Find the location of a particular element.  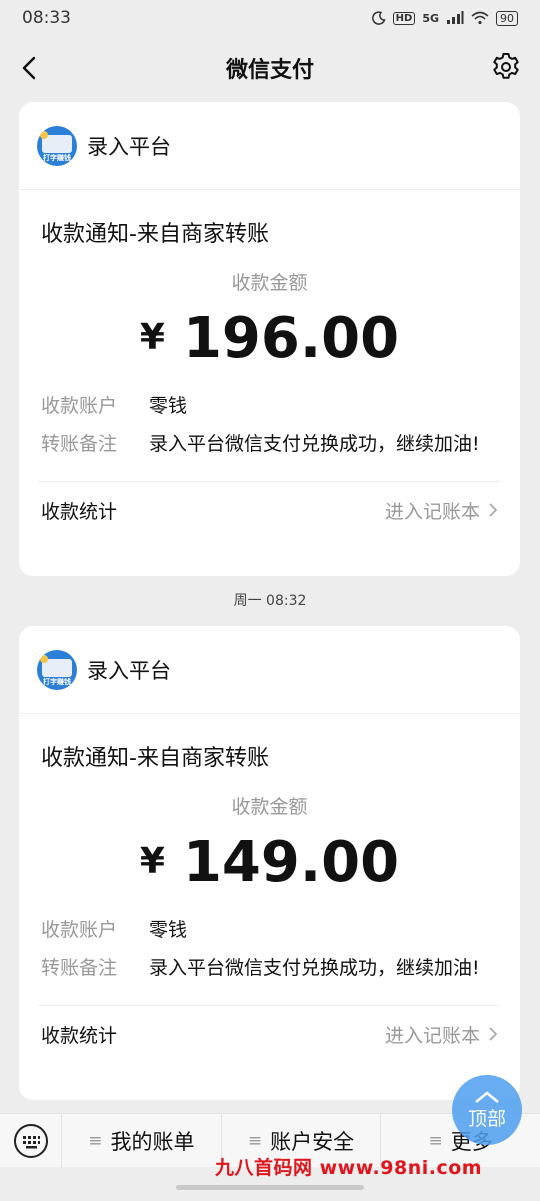

back-icon is located at coordinates (29, 68).